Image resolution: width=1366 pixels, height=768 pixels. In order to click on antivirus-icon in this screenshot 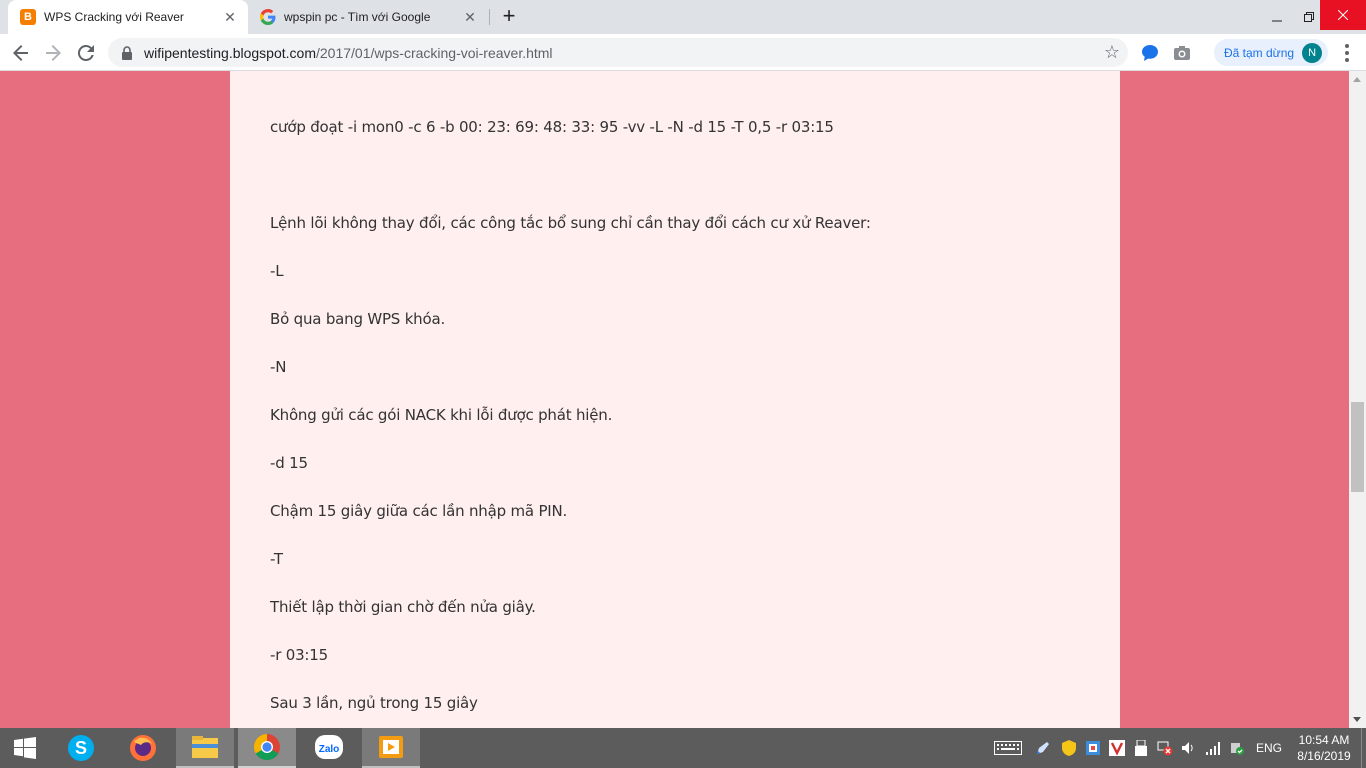, I will do `click(1117, 748)`.